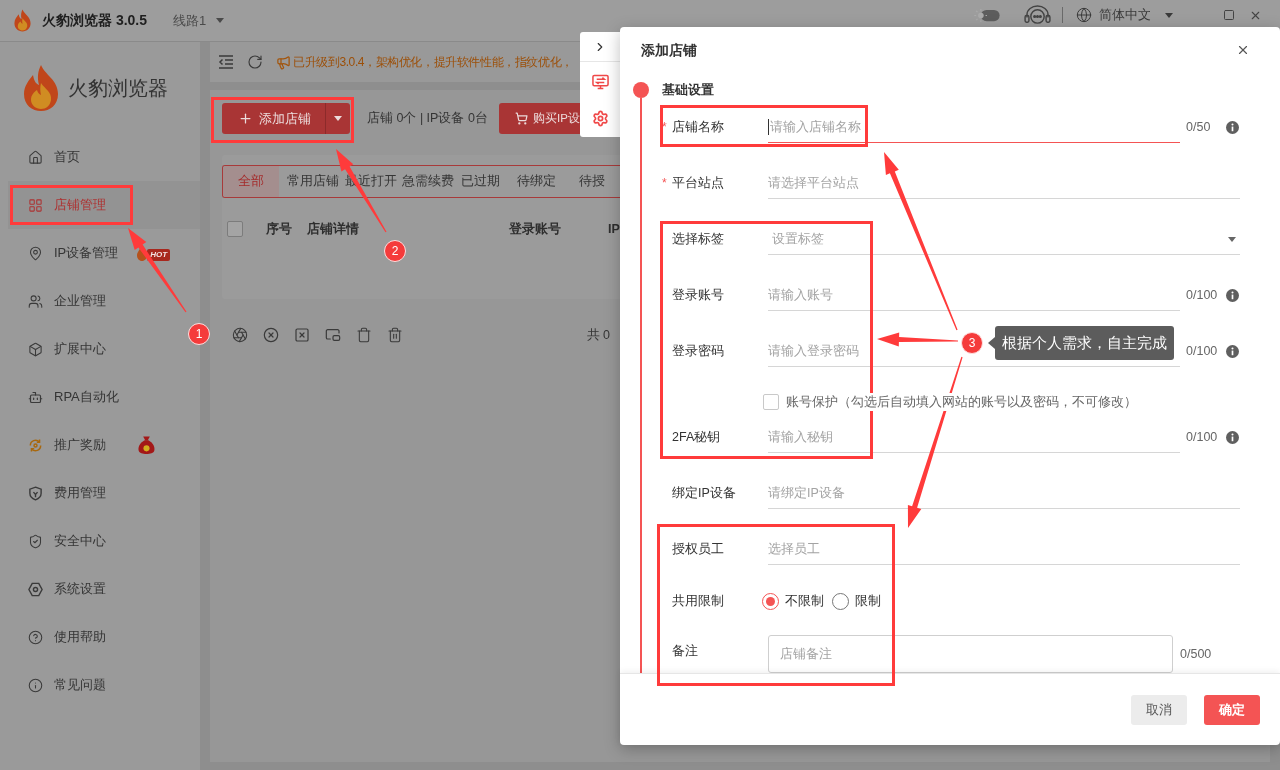 The image size is (1280, 770). Describe the element at coordinates (245, 118) in the screenshot. I see `plus-icon` at that location.